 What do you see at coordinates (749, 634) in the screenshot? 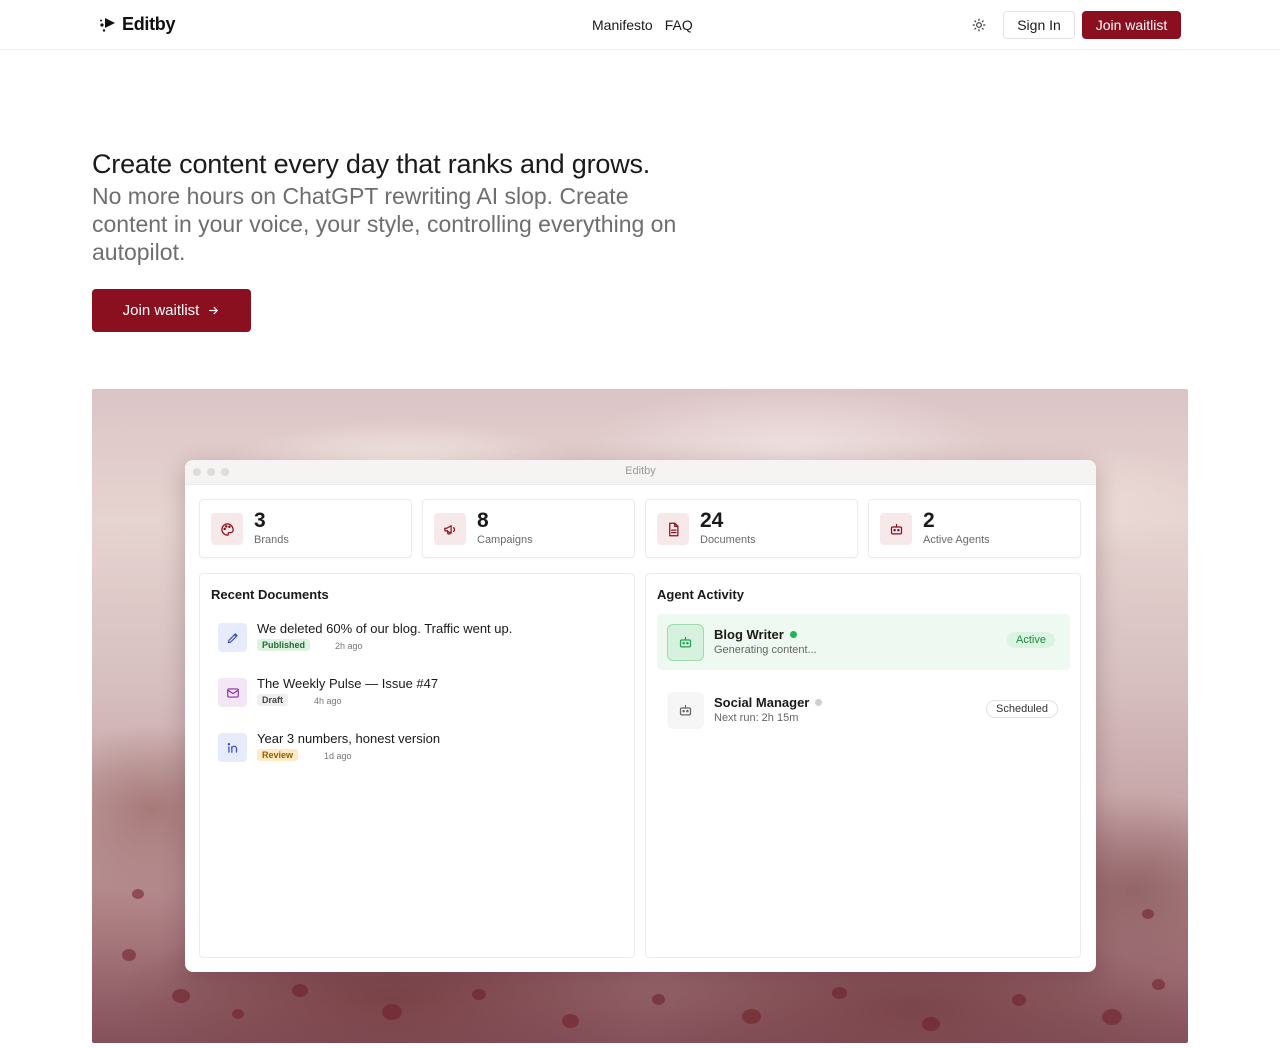
I see `agent-name: Blog Writer` at bounding box center [749, 634].